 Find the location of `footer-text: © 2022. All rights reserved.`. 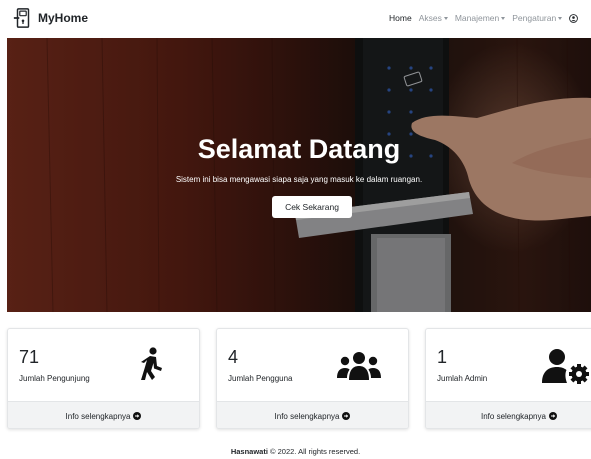

footer-text: © 2022. All rights reserved. is located at coordinates (315, 451).